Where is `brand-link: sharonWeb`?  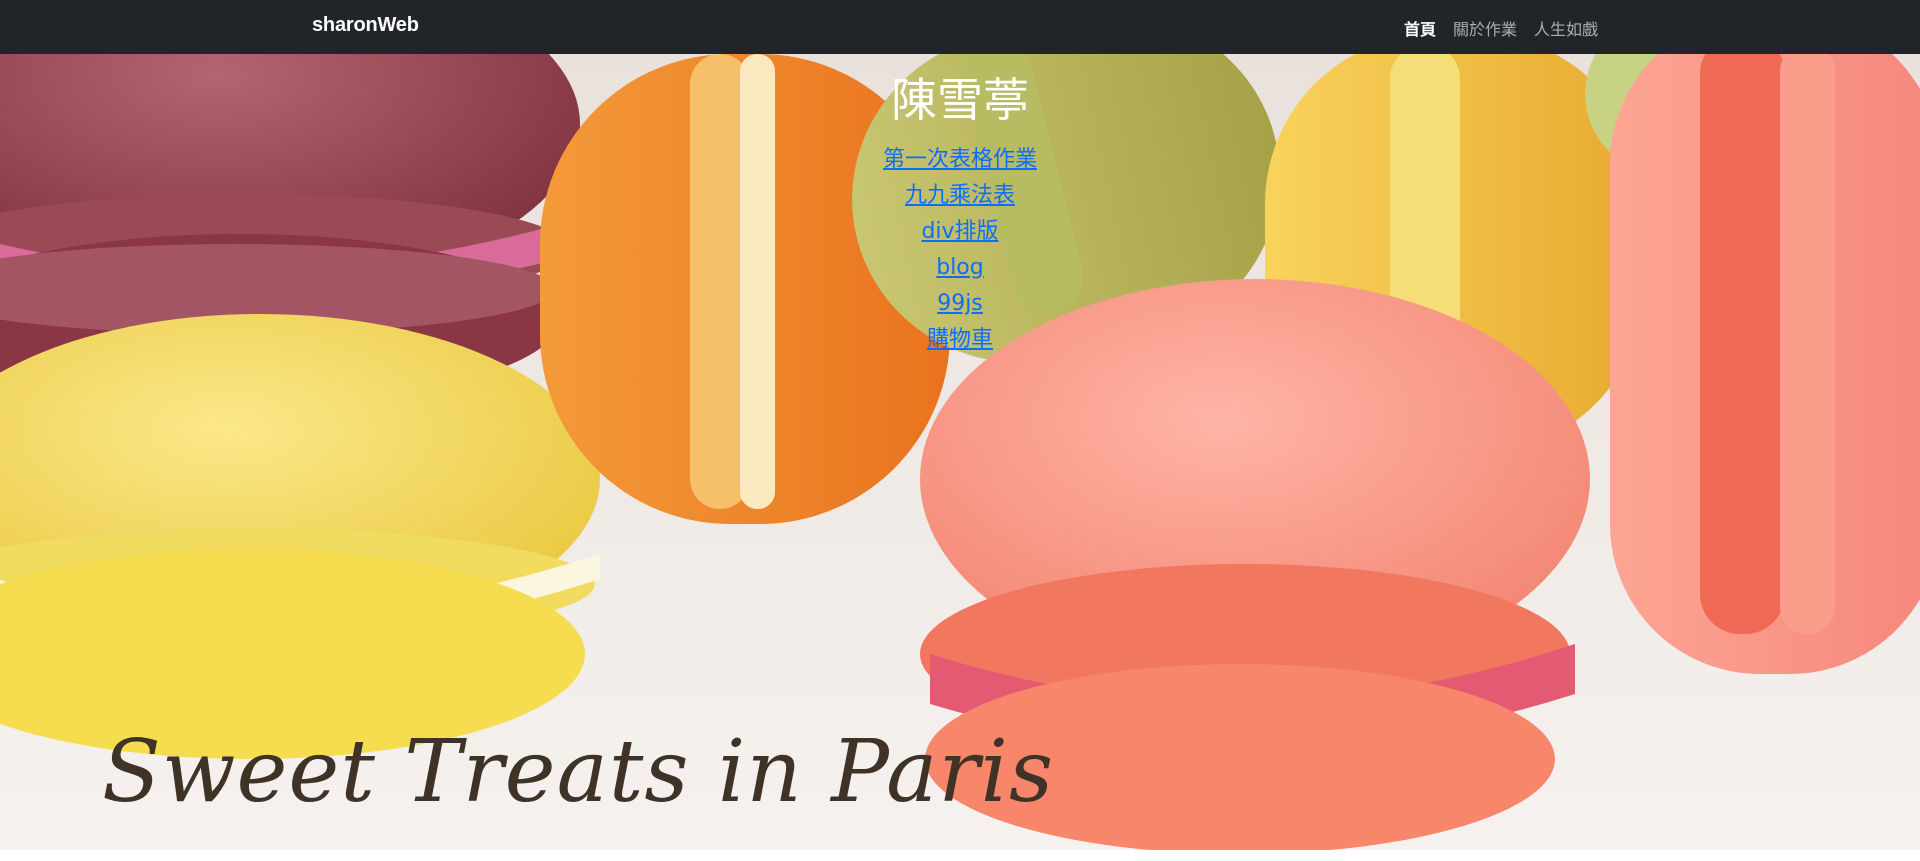 brand-link: sharonWeb is located at coordinates (365, 25).